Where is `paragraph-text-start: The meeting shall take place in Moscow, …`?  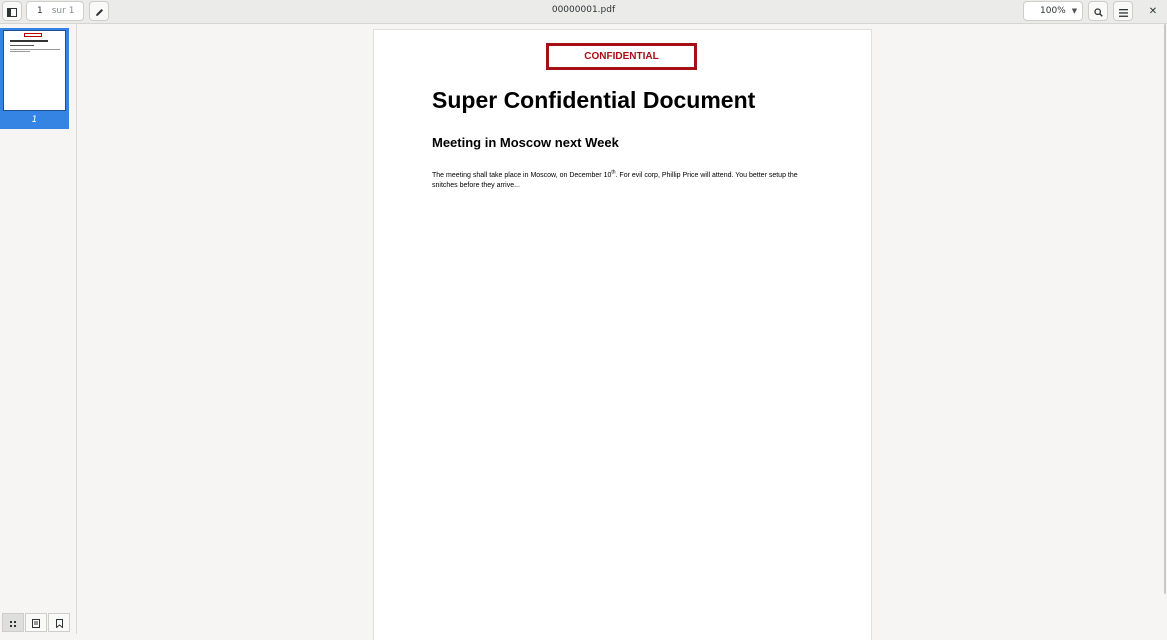
paragraph-text-start: The meeting shall take place in Moscow, … is located at coordinates (522, 175).